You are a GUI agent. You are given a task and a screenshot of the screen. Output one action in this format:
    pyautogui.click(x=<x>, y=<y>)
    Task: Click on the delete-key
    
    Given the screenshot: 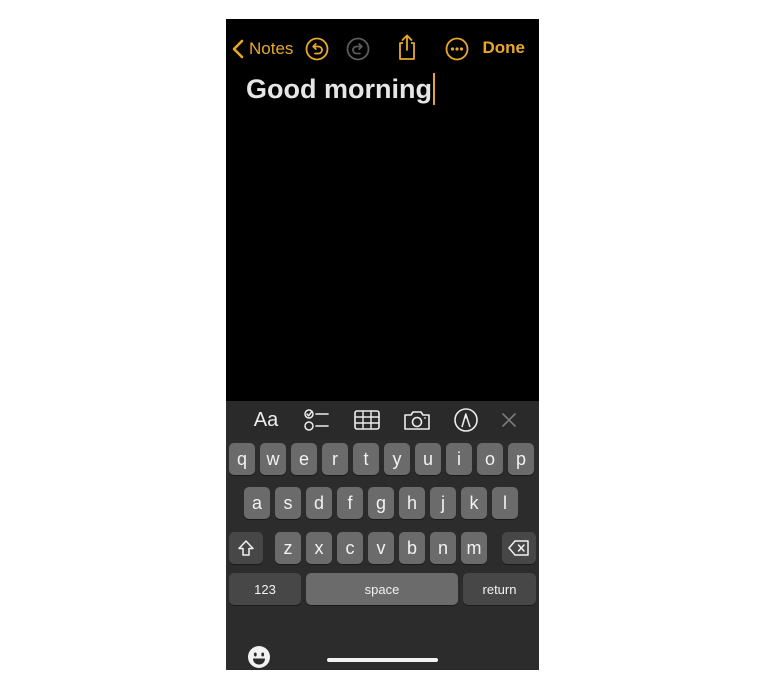 What is the action you would take?
    pyautogui.click(x=519, y=548)
    